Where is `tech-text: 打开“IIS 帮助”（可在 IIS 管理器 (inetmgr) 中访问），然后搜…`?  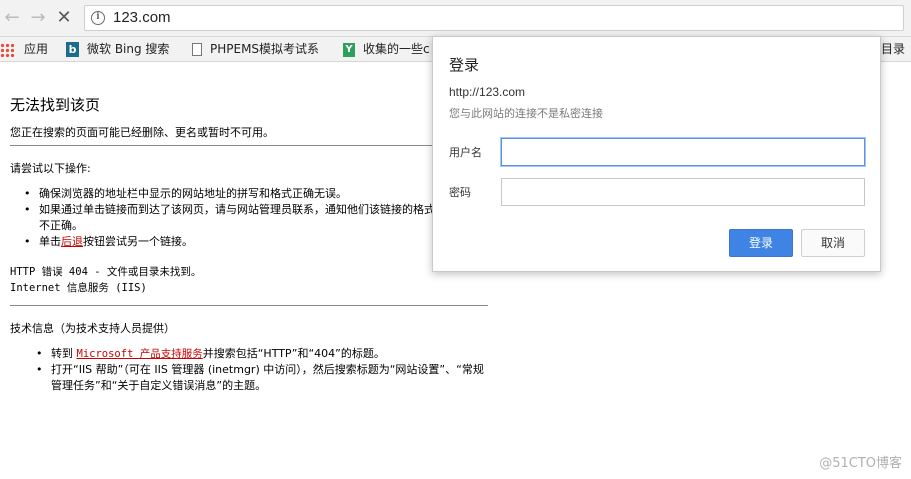 tech-text: 打开“IIS 帮助”（可在 IIS 管理器 (inetmgr) 中访问），然后搜… is located at coordinates (267, 377).